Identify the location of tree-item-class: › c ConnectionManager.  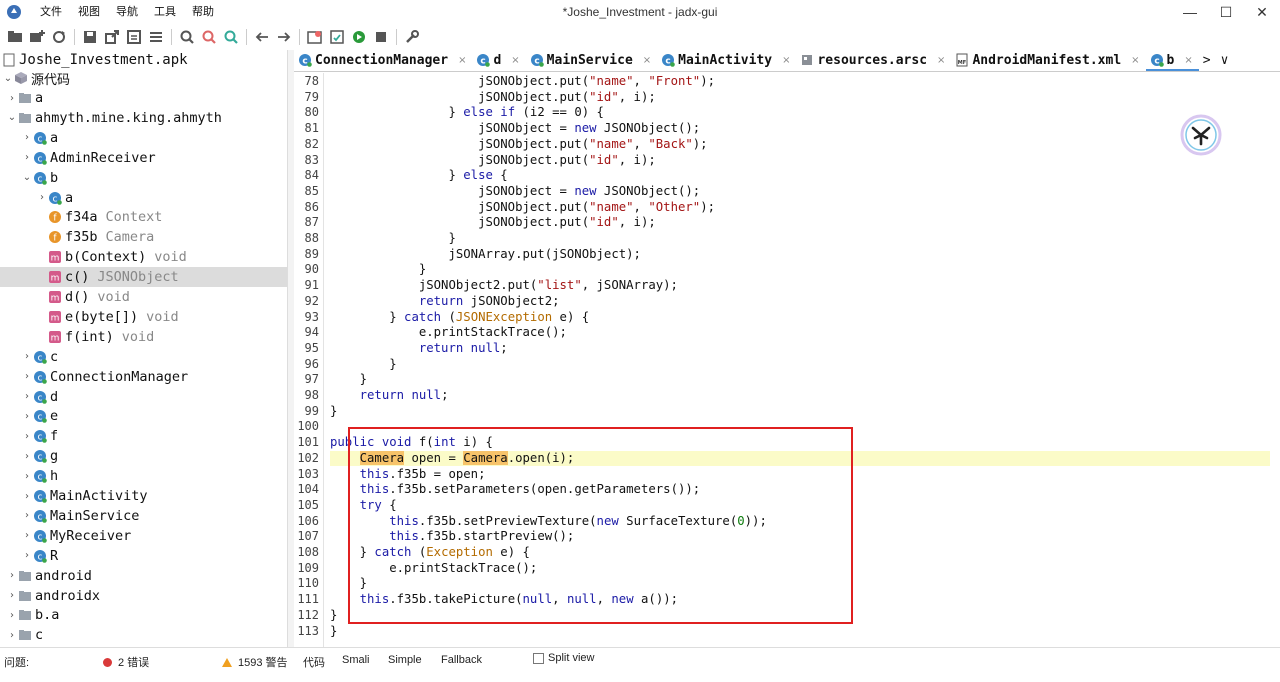
(143, 377).